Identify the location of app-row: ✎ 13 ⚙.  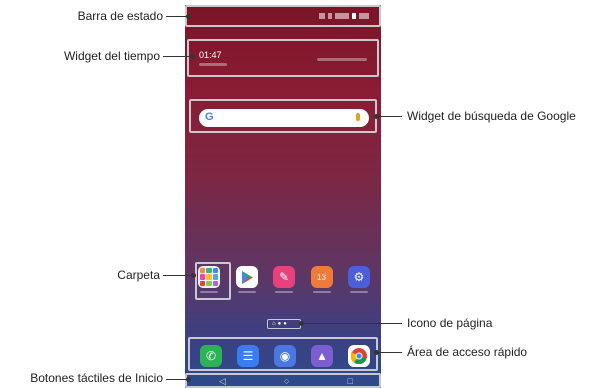
(284, 279).